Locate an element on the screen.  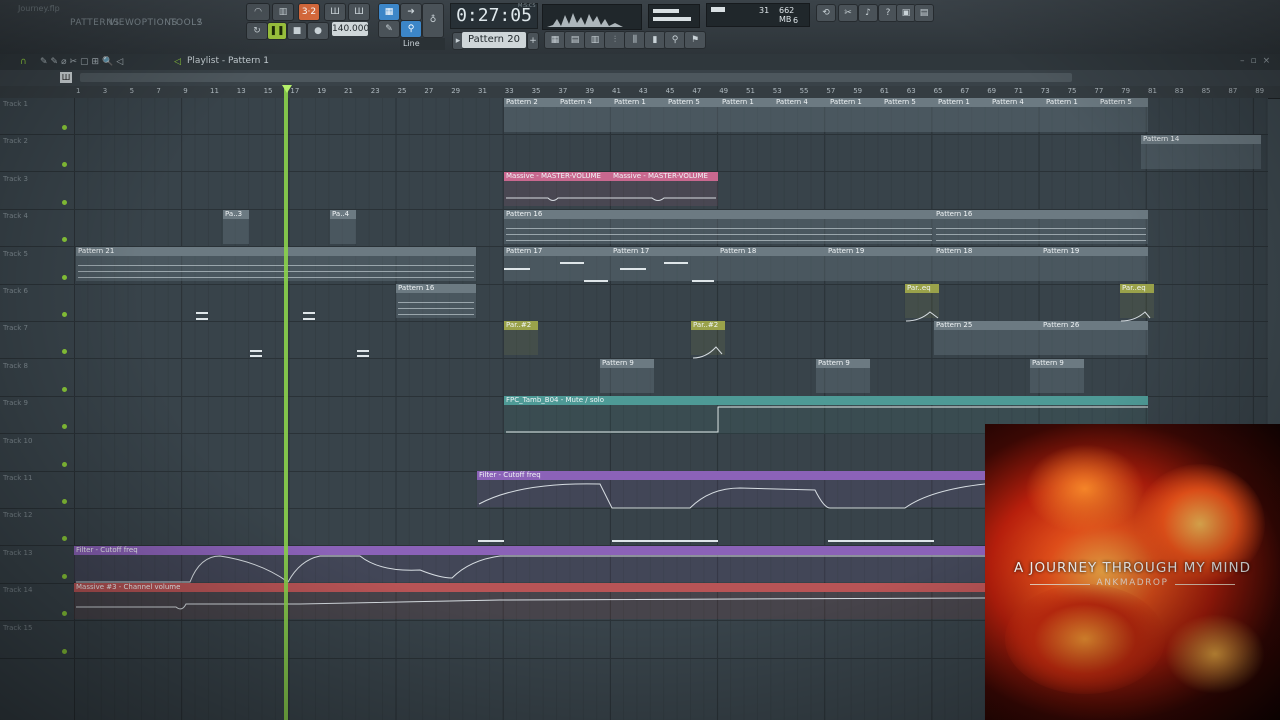
album-cover: A JOURNEY THROUGH MY MIND ANKMADROP is located at coordinates (1132, 572).